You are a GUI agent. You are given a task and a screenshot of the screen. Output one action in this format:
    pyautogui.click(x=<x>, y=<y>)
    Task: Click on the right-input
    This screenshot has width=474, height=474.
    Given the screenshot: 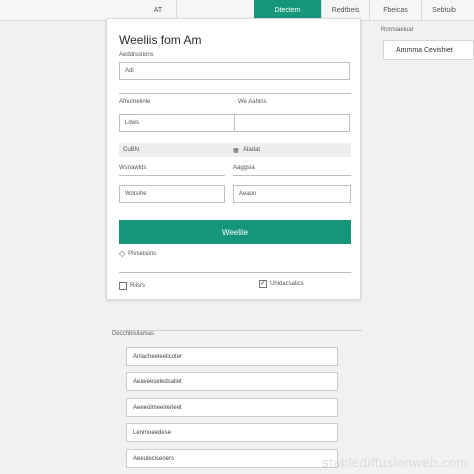 What is the action you would take?
    pyautogui.click(x=292, y=123)
    